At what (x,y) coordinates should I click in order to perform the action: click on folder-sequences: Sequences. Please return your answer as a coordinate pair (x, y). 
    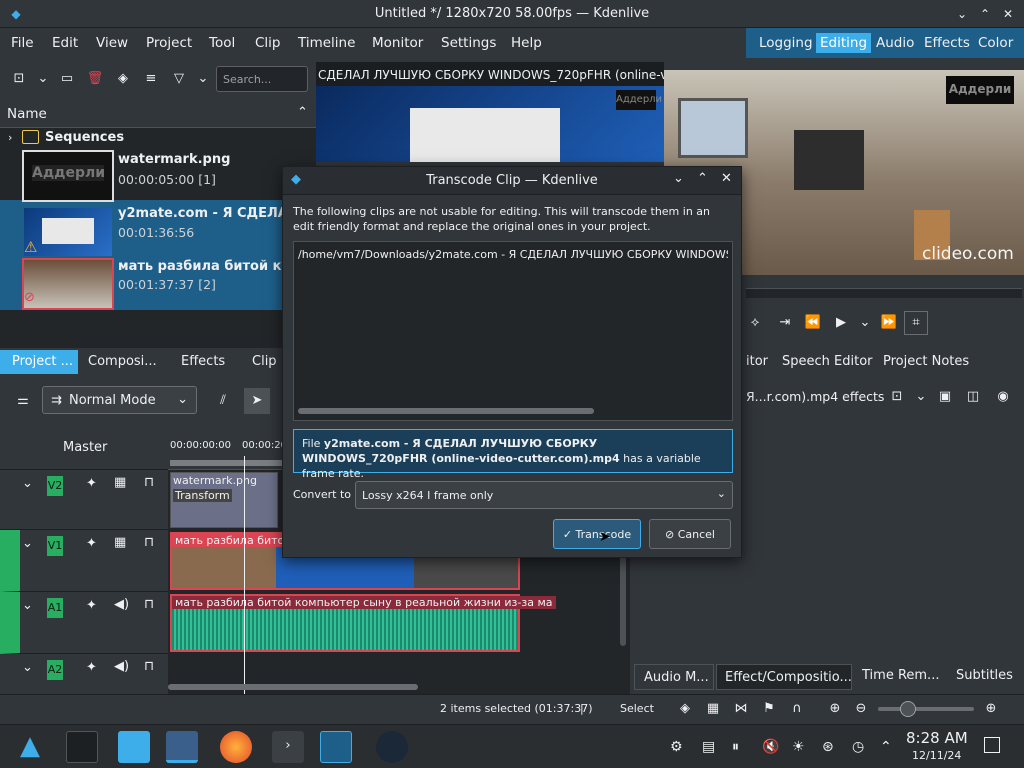
    Looking at the image, I should click on (84, 137).